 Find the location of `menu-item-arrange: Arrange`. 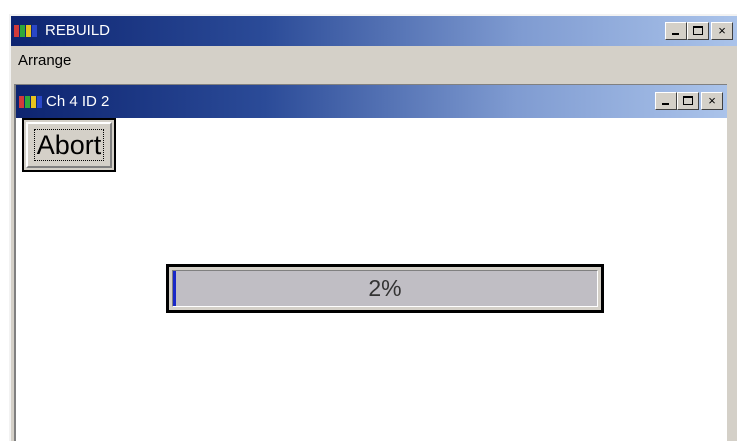

menu-item-arrange: Arrange is located at coordinates (44, 61).